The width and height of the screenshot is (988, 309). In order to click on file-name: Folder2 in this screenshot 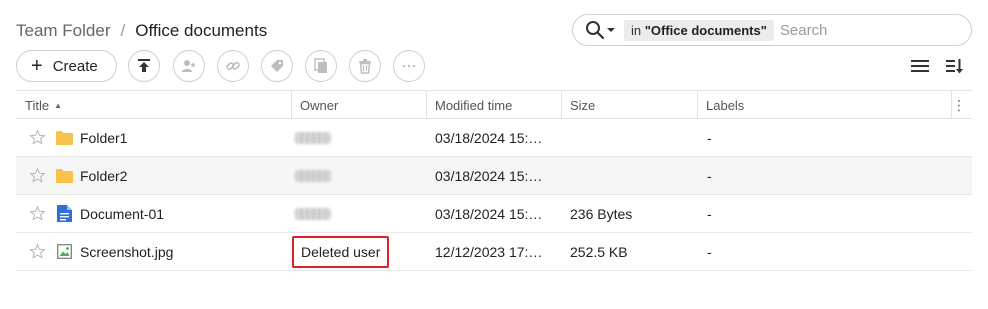, I will do `click(103, 175)`.